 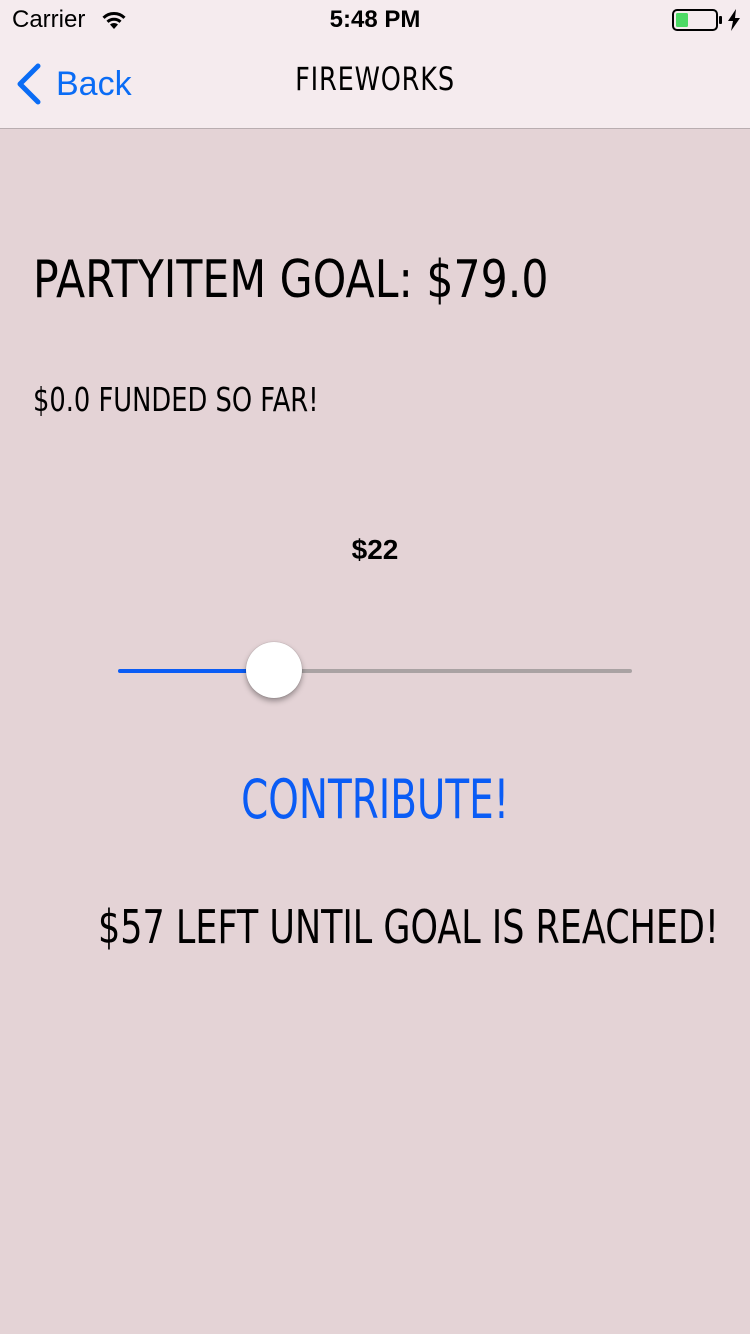 I want to click on contribution-slider, so click(x=375, y=670).